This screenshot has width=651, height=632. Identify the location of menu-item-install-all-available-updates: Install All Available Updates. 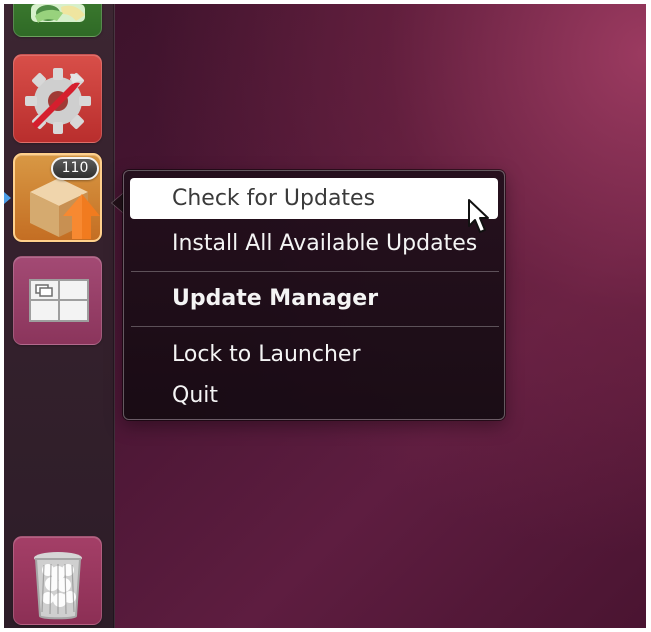
(324, 244).